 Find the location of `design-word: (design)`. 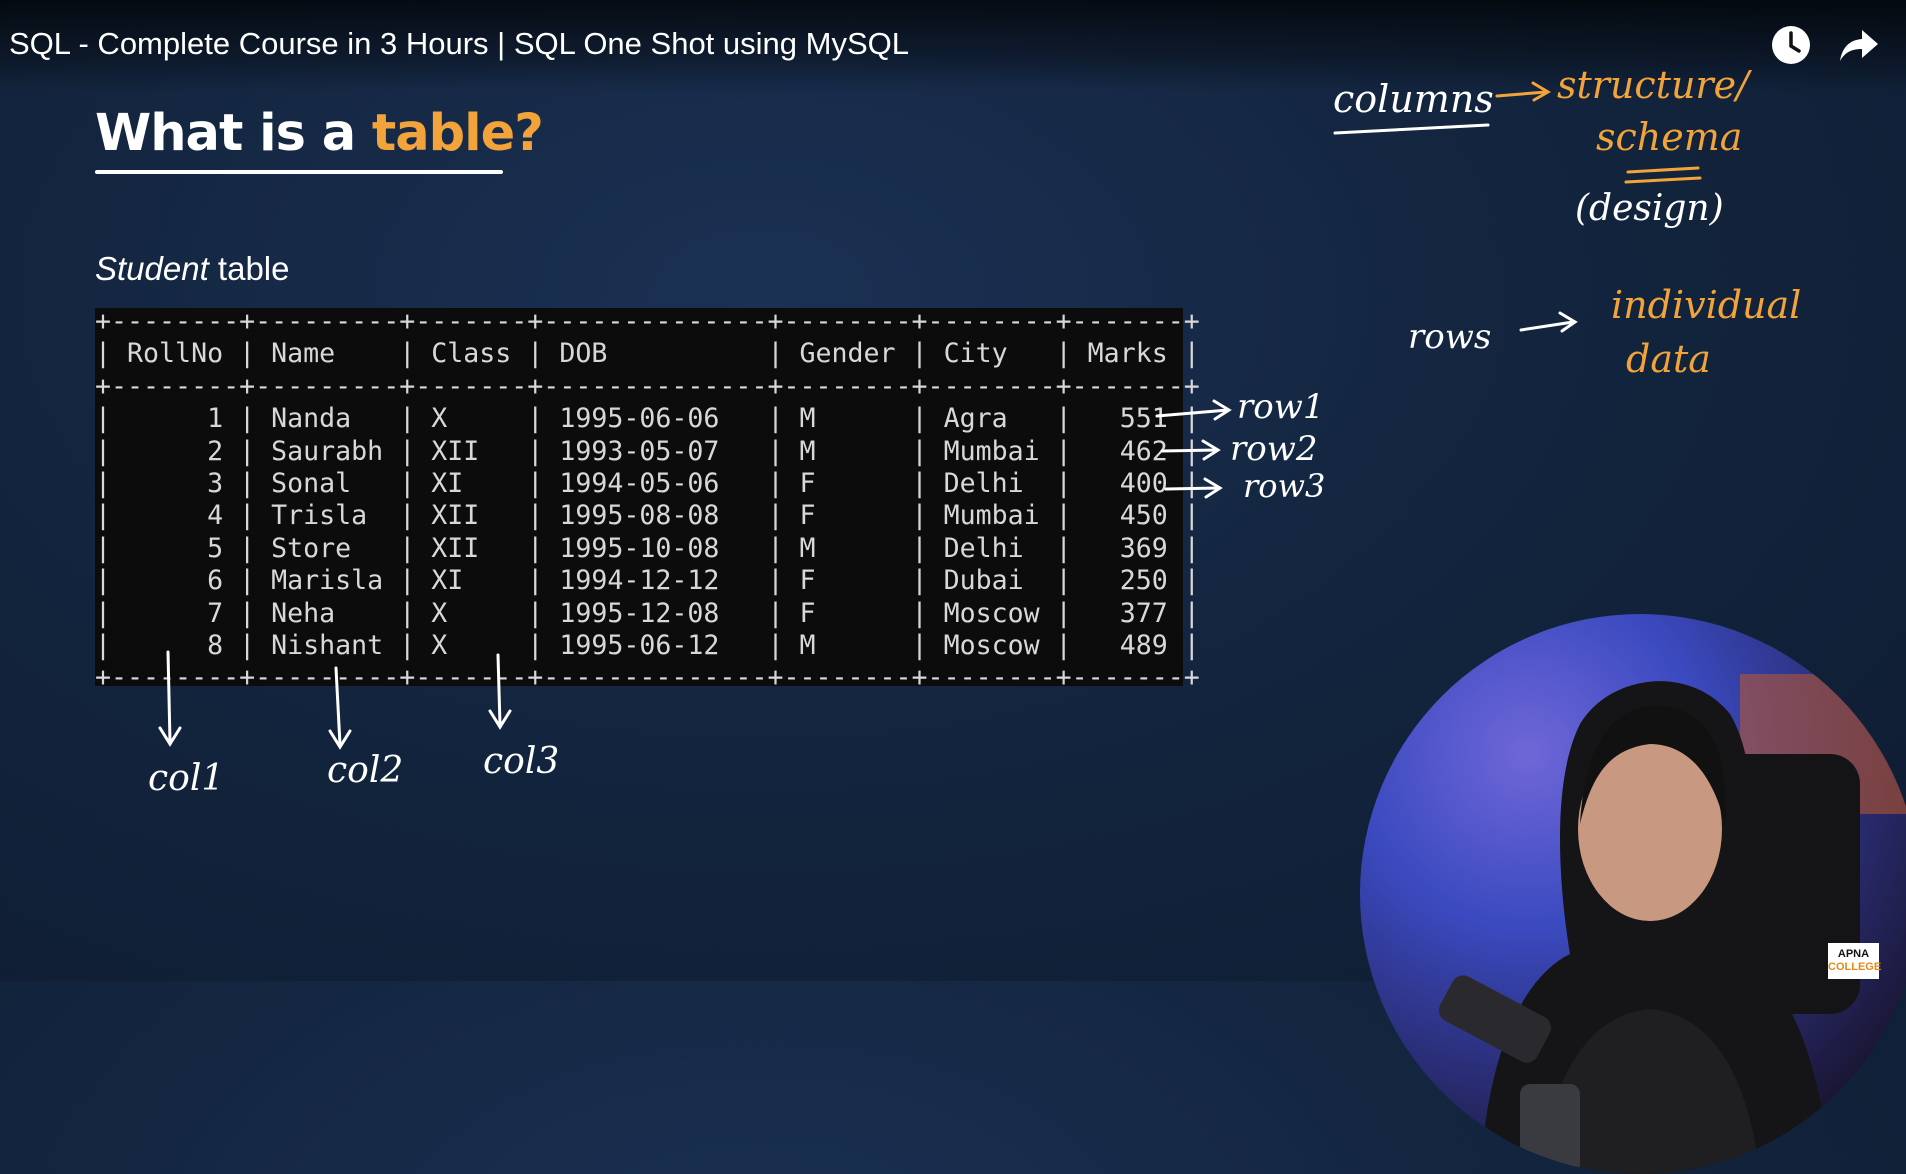

design-word: (design) is located at coordinates (1649, 208).